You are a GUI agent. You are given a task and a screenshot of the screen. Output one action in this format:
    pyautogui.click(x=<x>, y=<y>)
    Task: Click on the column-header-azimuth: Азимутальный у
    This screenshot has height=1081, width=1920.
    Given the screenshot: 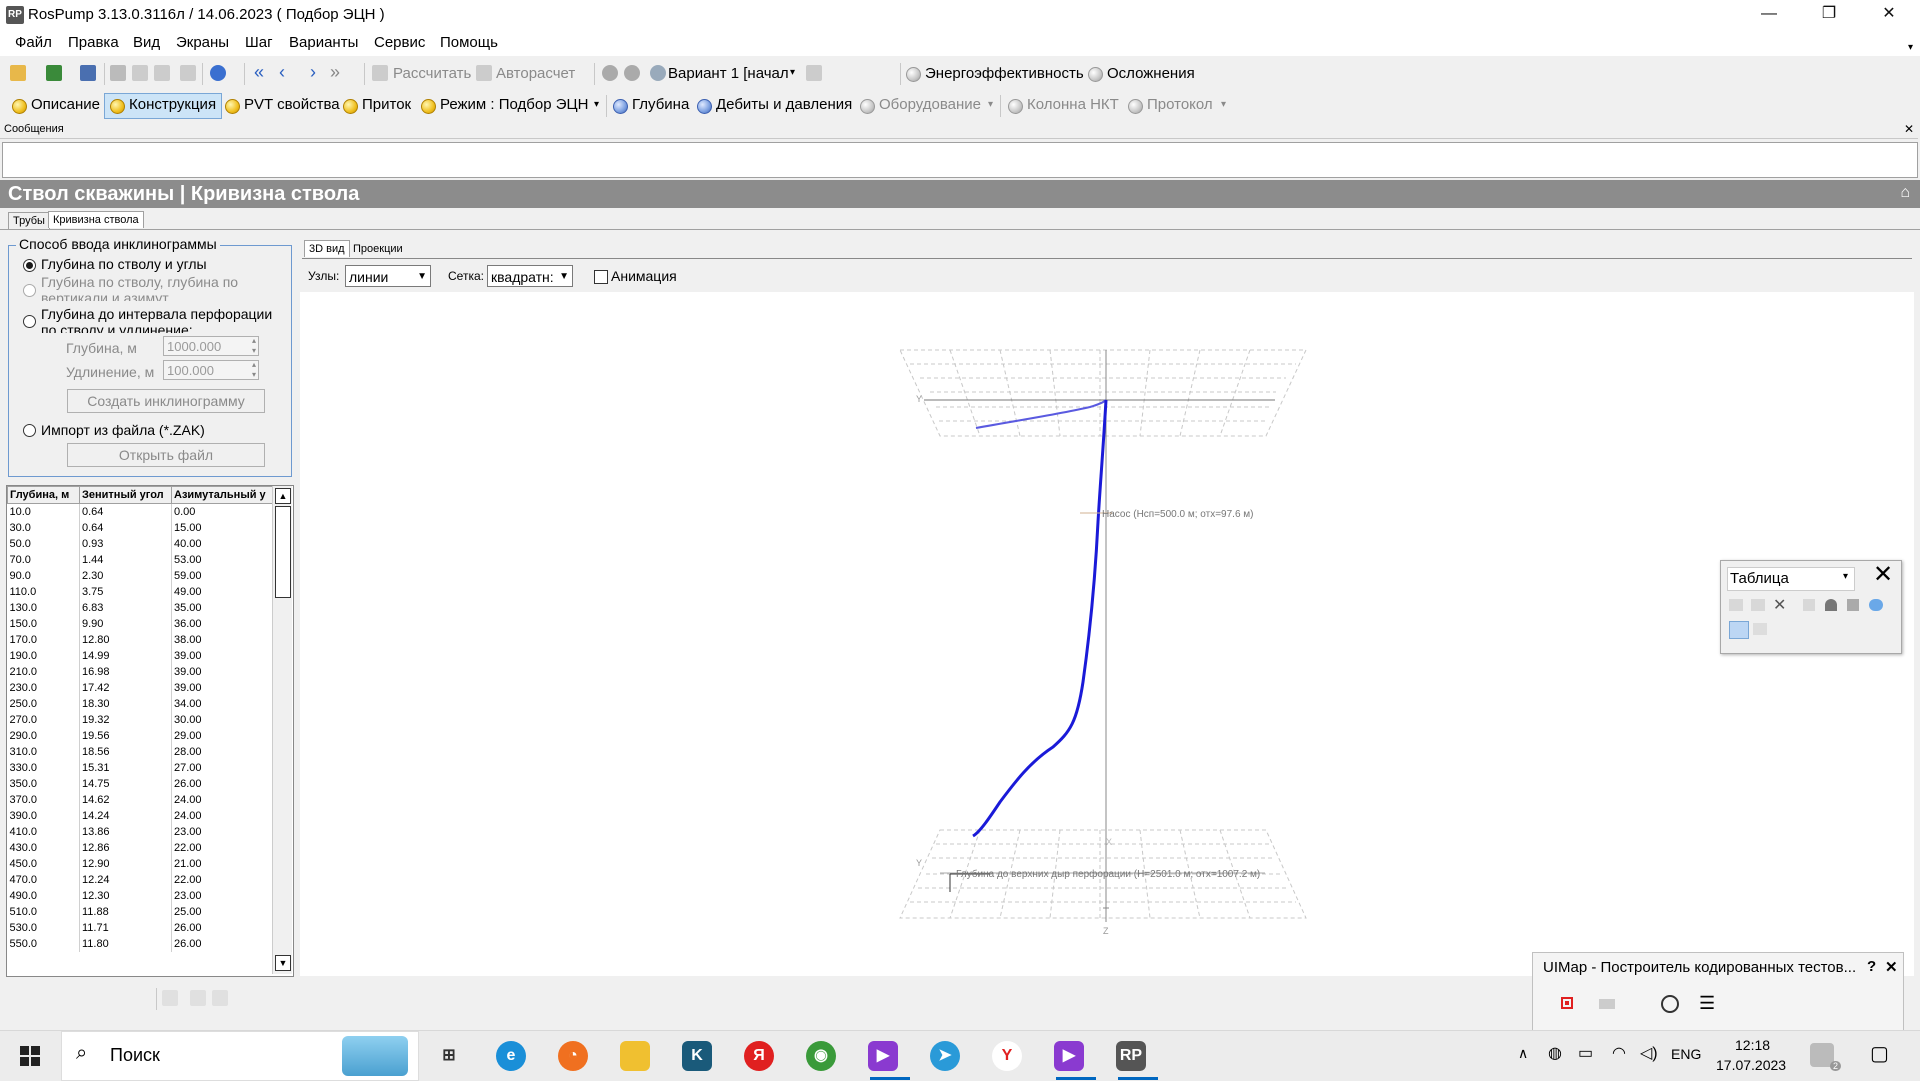 What is the action you would take?
    pyautogui.click(x=222, y=495)
    